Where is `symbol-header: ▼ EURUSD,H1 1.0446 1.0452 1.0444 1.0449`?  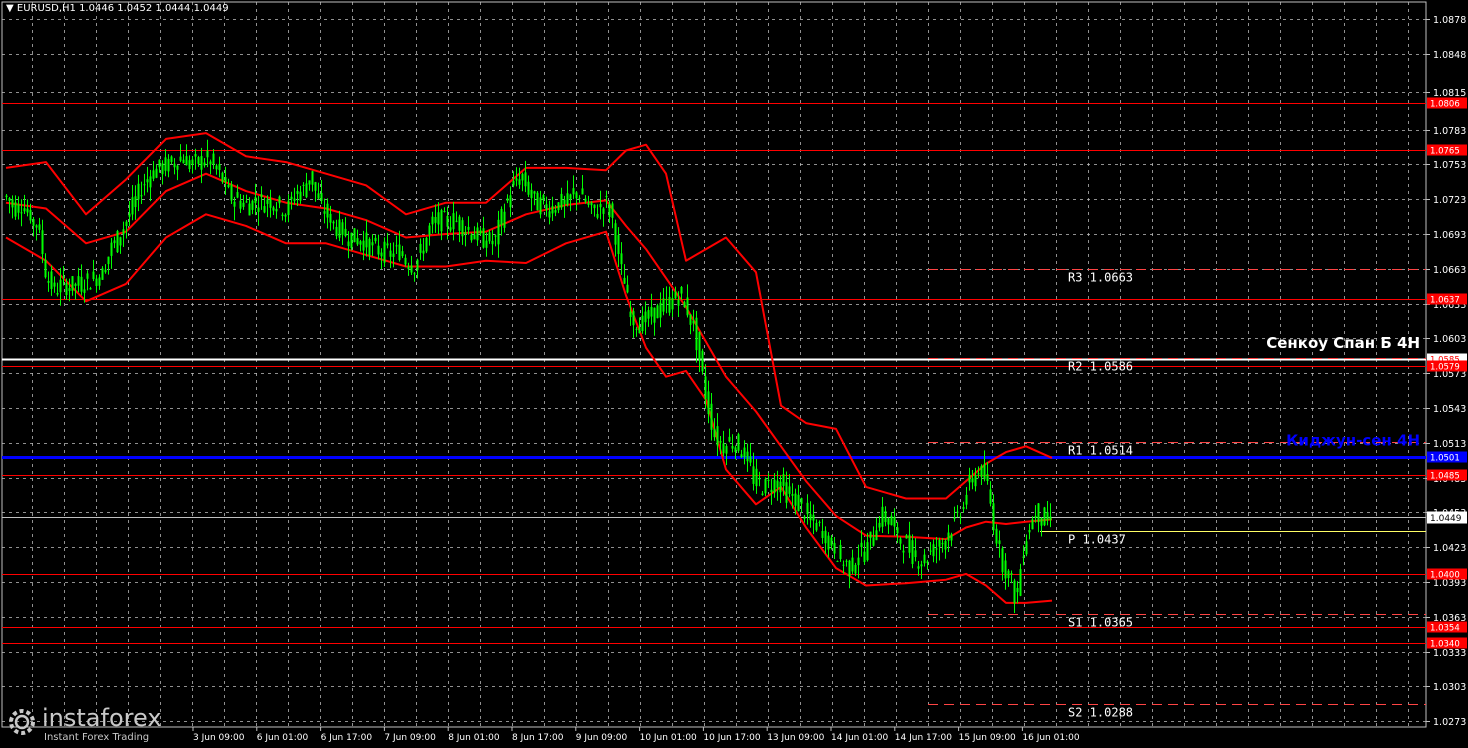 symbol-header: ▼ EURUSD,H1 1.0446 1.0452 1.0444 1.0449 is located at coordinates (117, 8).